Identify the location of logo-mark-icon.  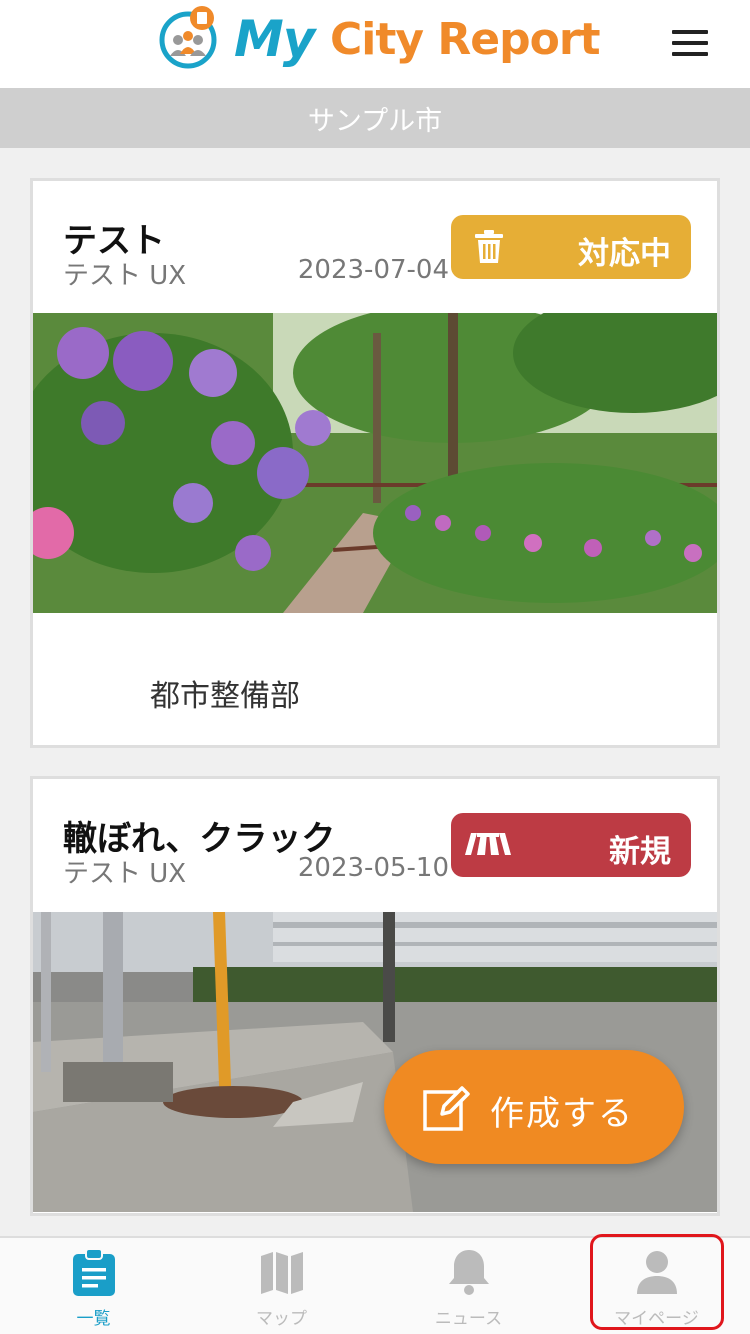
(188, 37).